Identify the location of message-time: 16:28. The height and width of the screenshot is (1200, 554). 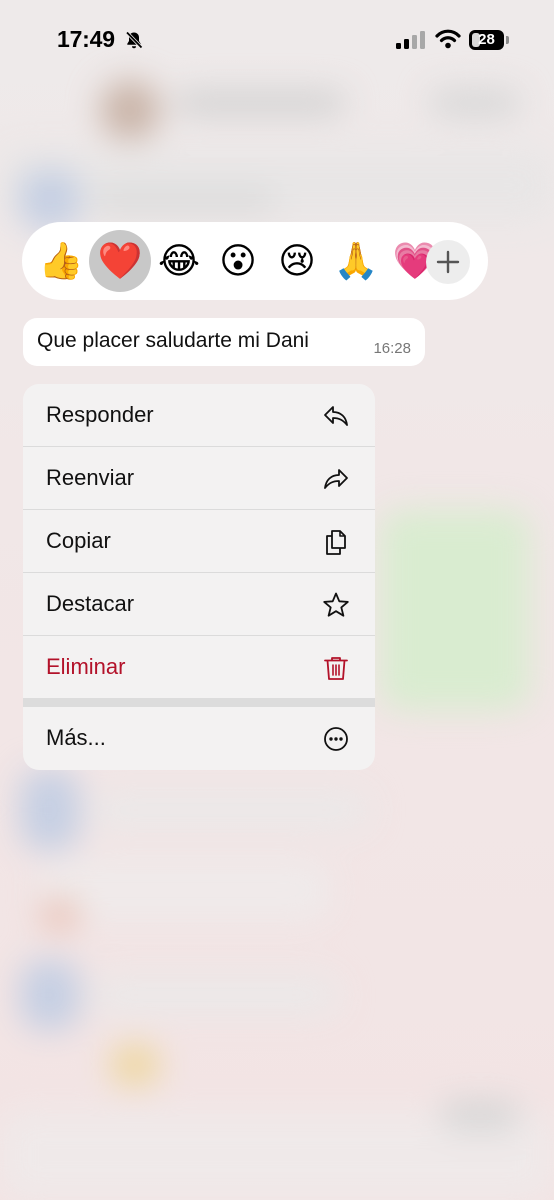
(392, 348).